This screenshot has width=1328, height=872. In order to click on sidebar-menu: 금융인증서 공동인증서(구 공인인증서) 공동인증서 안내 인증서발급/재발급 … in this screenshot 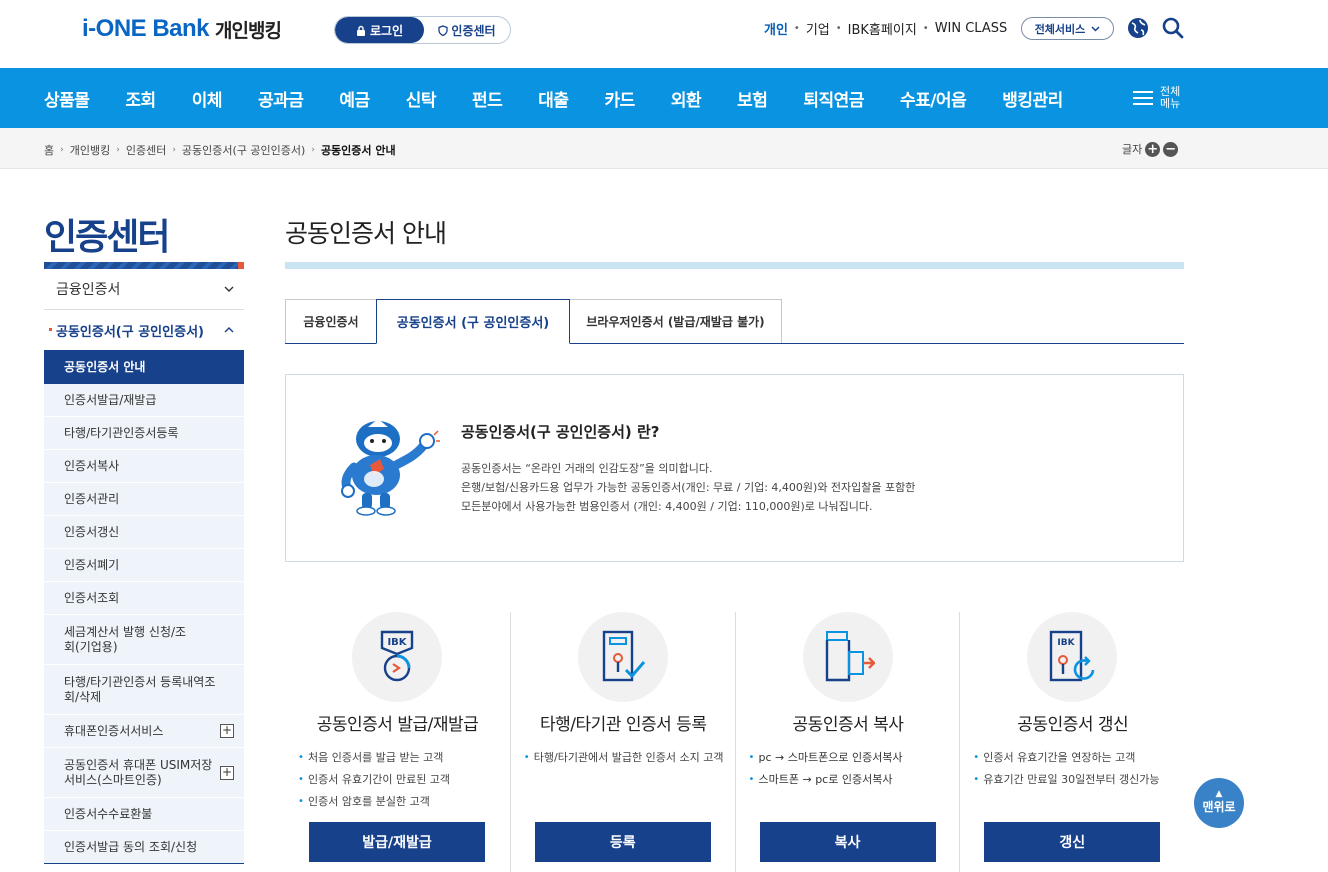, I will do `click(144, 566)`.